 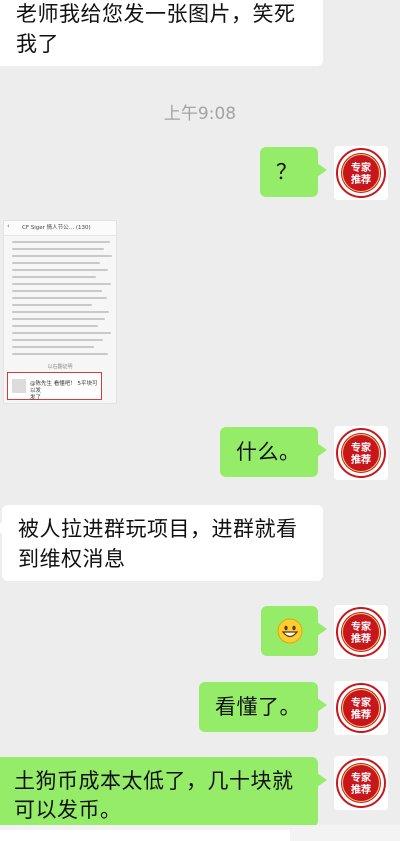 I want to click on message-bubble-sent, so click(x=294, y=631).